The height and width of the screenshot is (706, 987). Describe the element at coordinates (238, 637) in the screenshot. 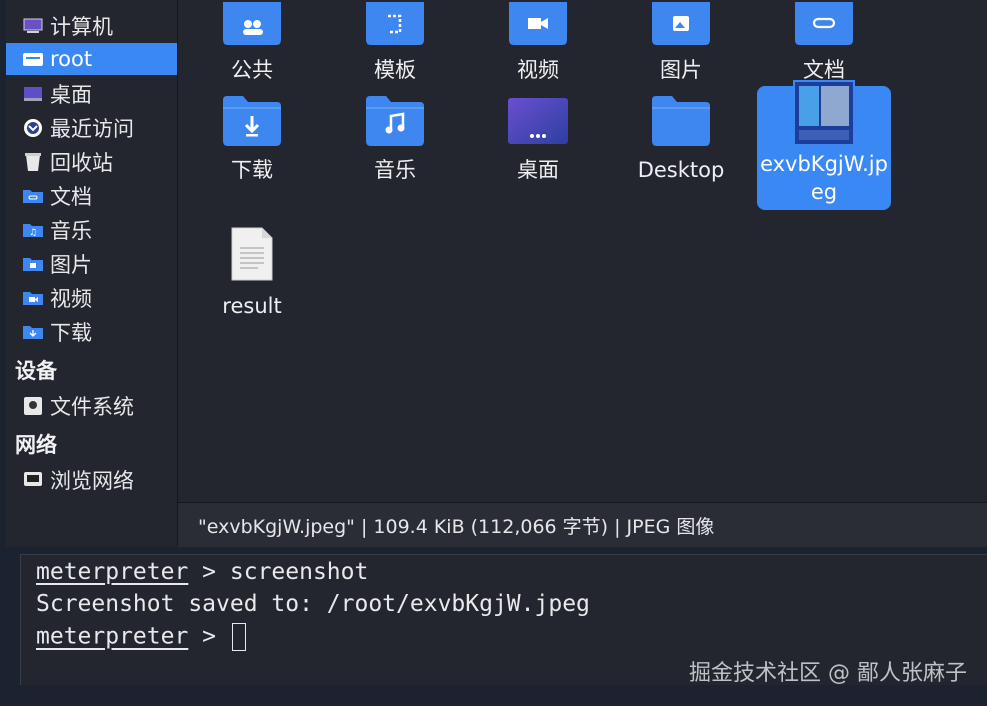

I see `terminal-cursor` at that location.